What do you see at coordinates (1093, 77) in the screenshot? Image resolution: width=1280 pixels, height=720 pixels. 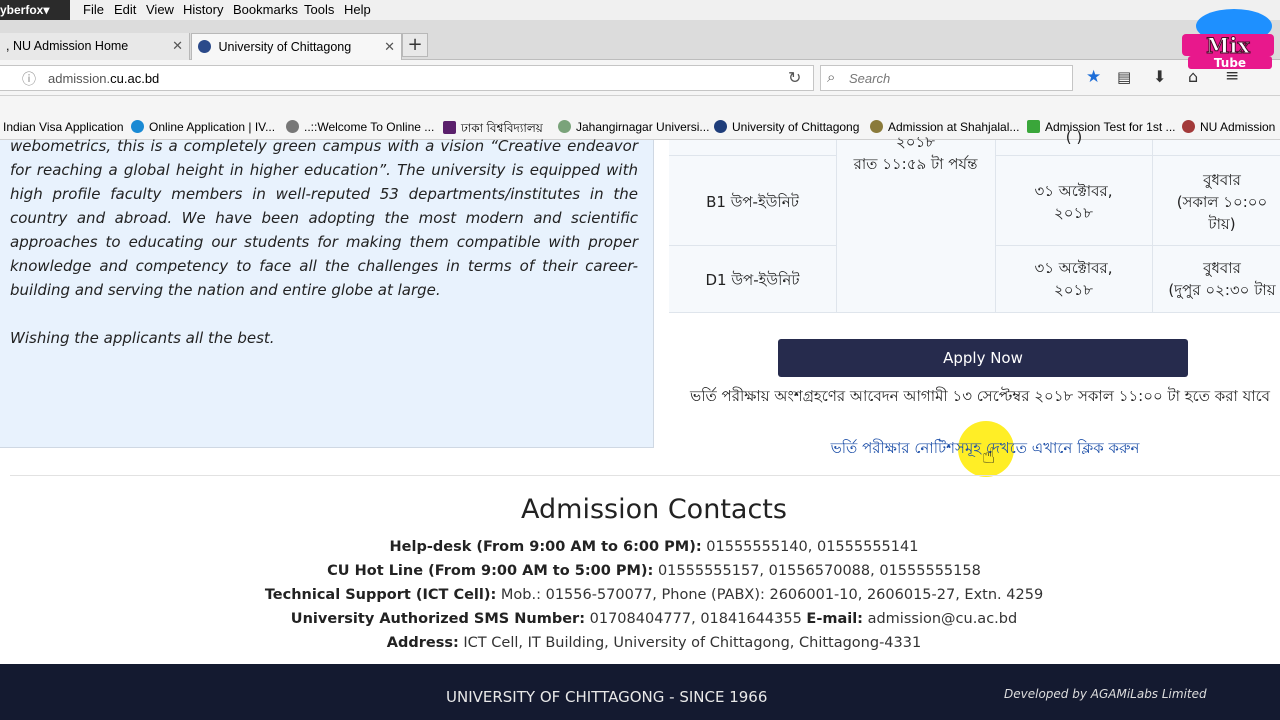 I see `bookmark-star-icon: ★` at bounding box center [1093, 77].